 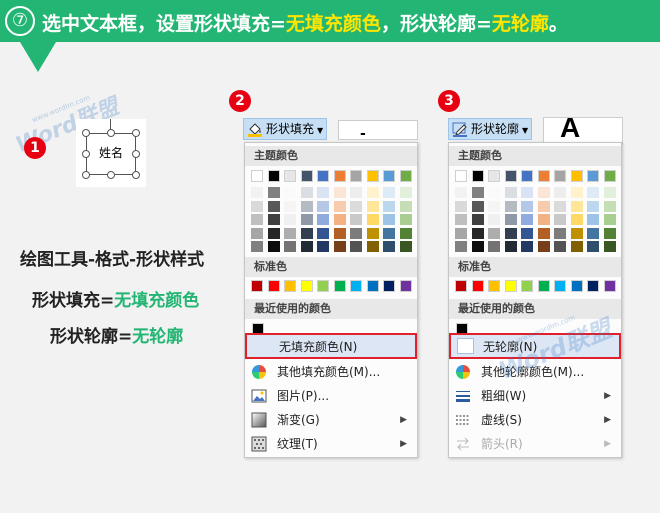 I want to click on sample-textbox: 姓名, so click(x=111, y=153).